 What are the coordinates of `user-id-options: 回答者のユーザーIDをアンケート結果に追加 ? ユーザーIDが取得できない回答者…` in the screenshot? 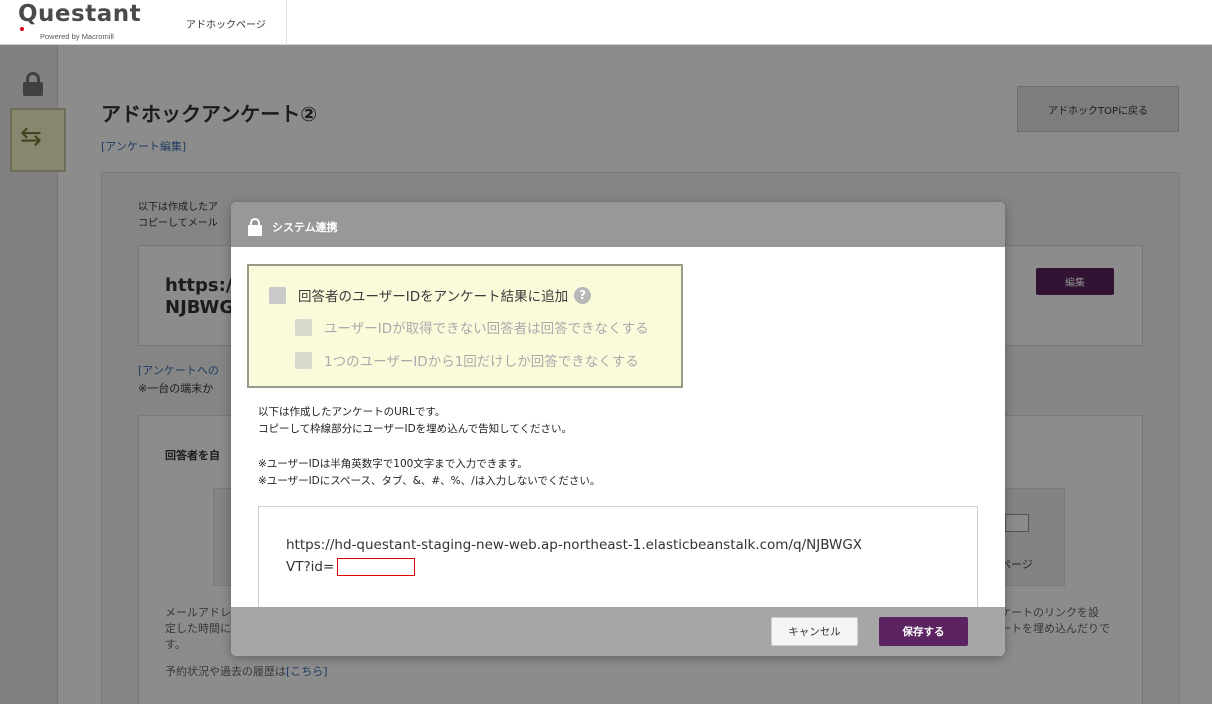 It's located at (465, 326).